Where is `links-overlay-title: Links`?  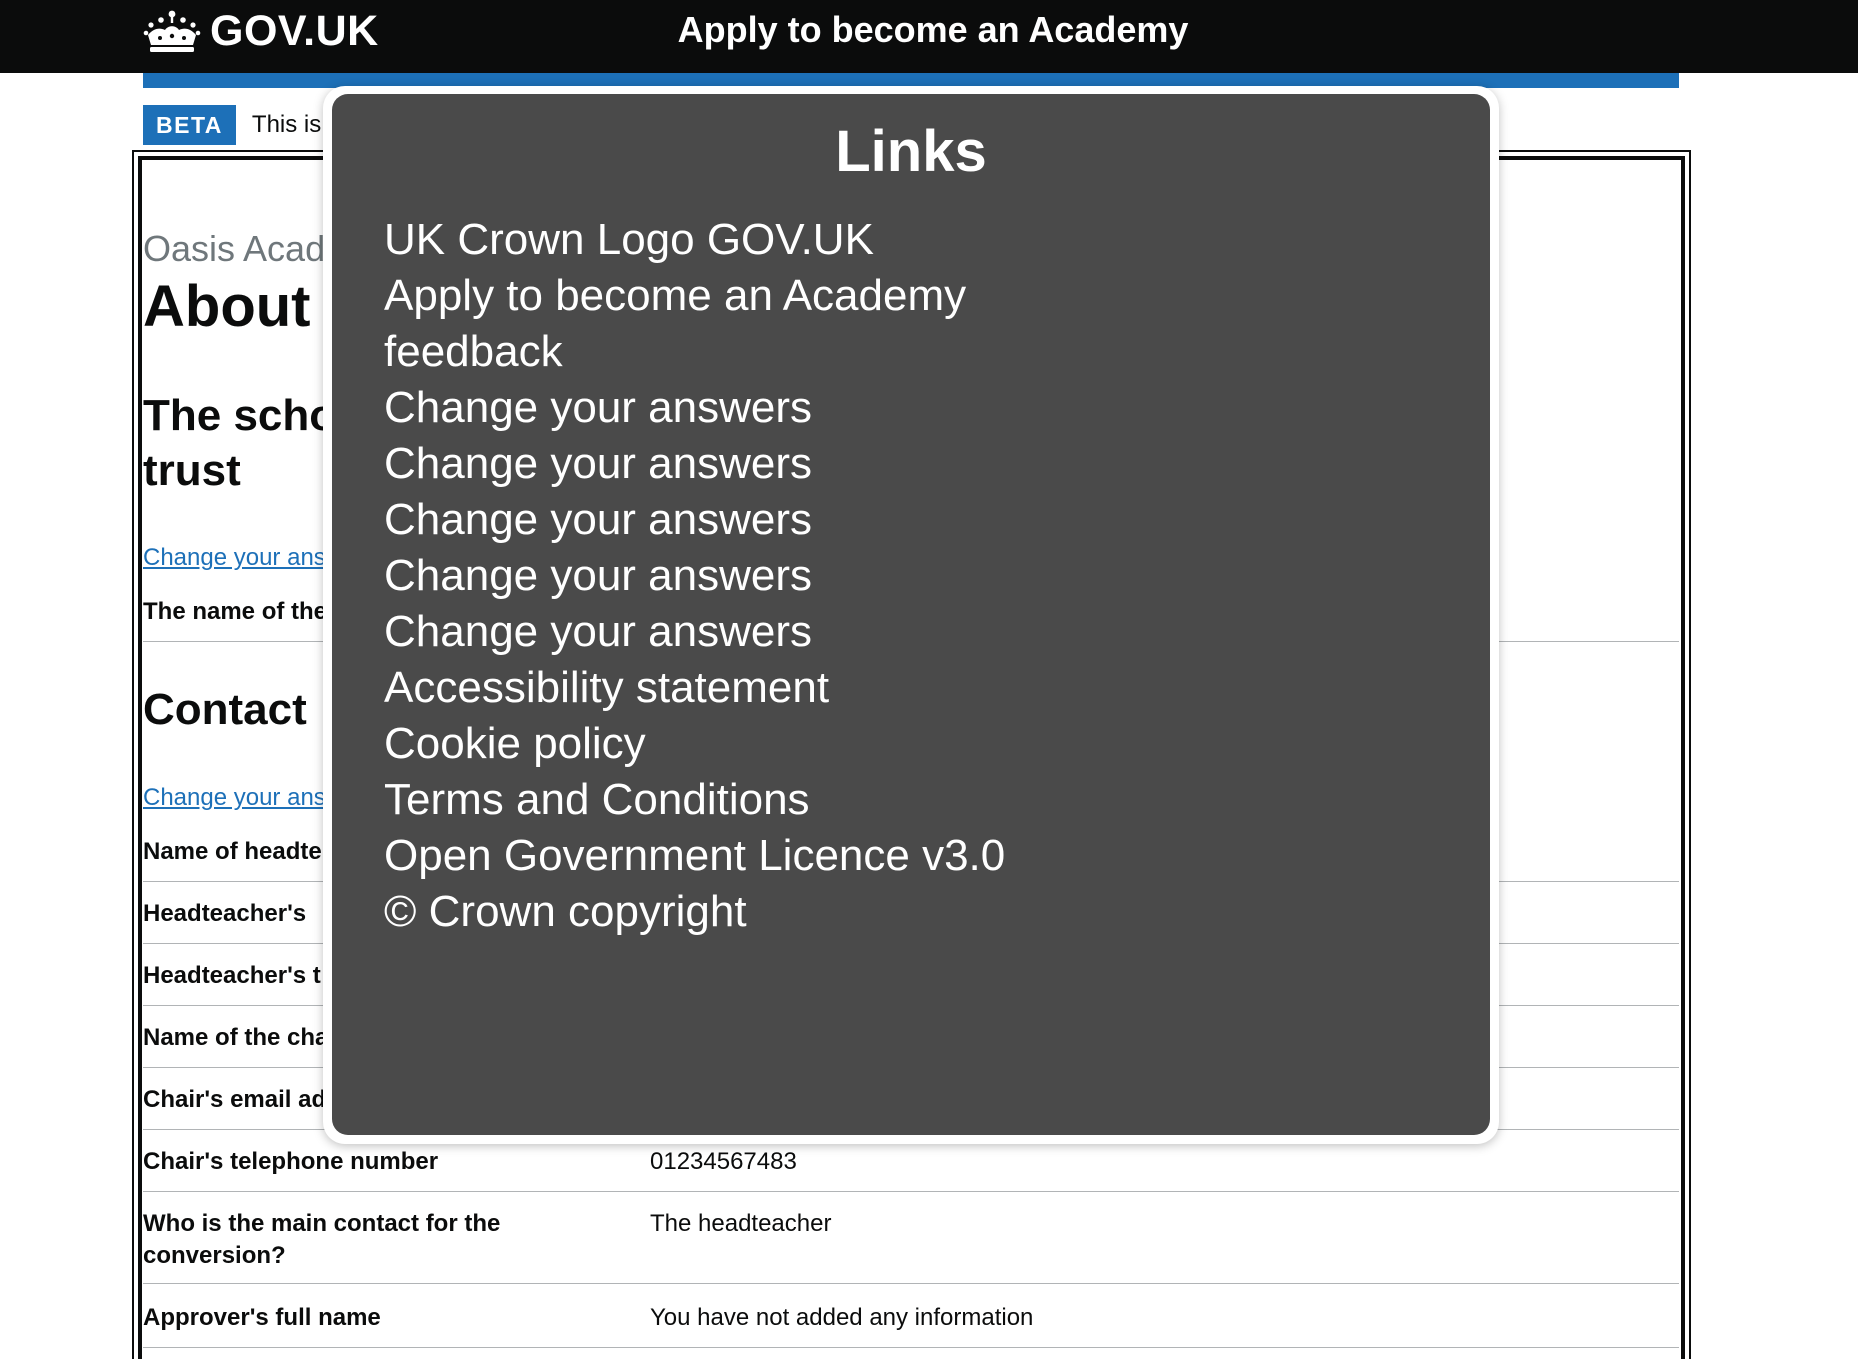 links-overlay-title: Links is located at coordinates (911, 151).